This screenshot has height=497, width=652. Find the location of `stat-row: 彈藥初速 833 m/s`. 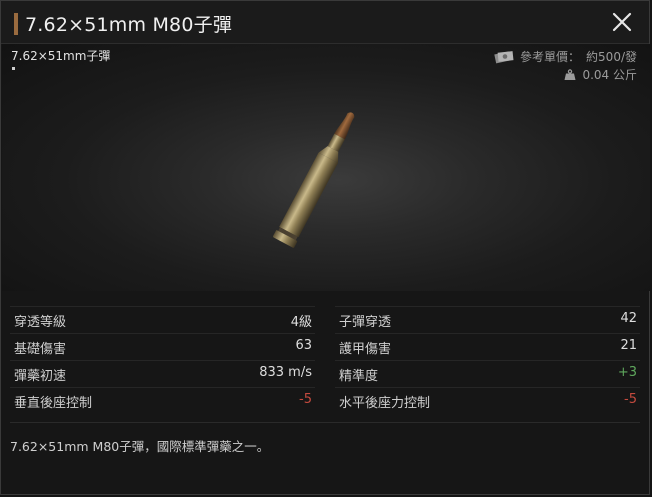

stat-row: 彈藥初速 833 m/s is located at coordinates (162, 373).